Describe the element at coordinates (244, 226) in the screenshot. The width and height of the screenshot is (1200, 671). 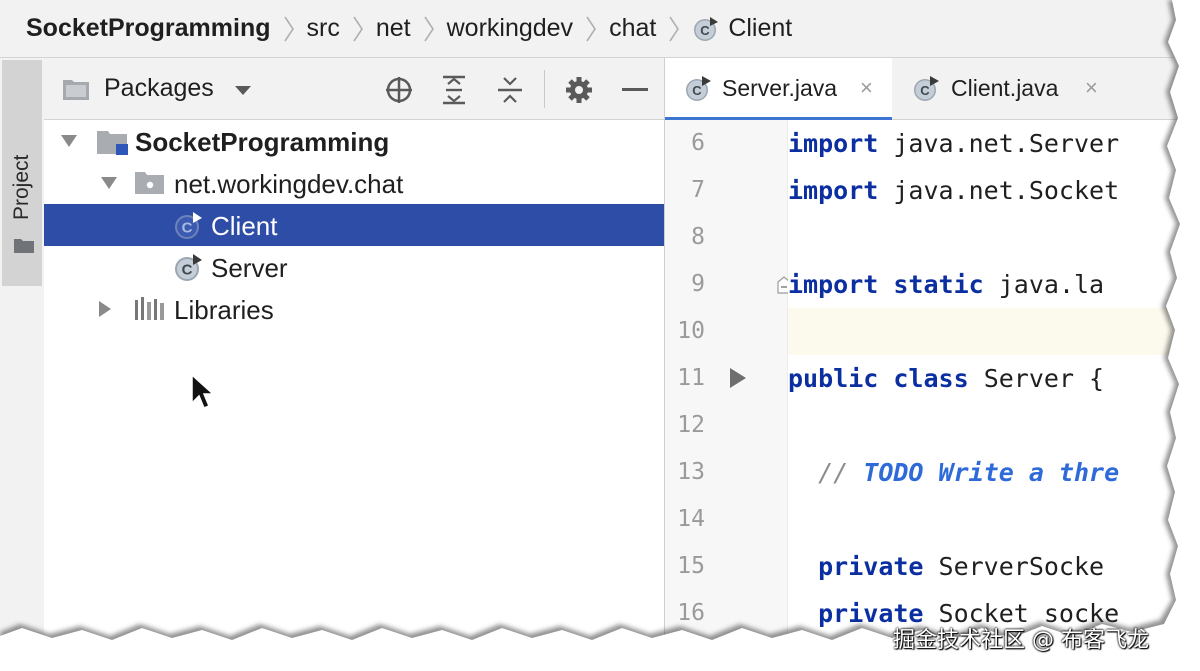
I see `tree-item-label: Client` at that location.